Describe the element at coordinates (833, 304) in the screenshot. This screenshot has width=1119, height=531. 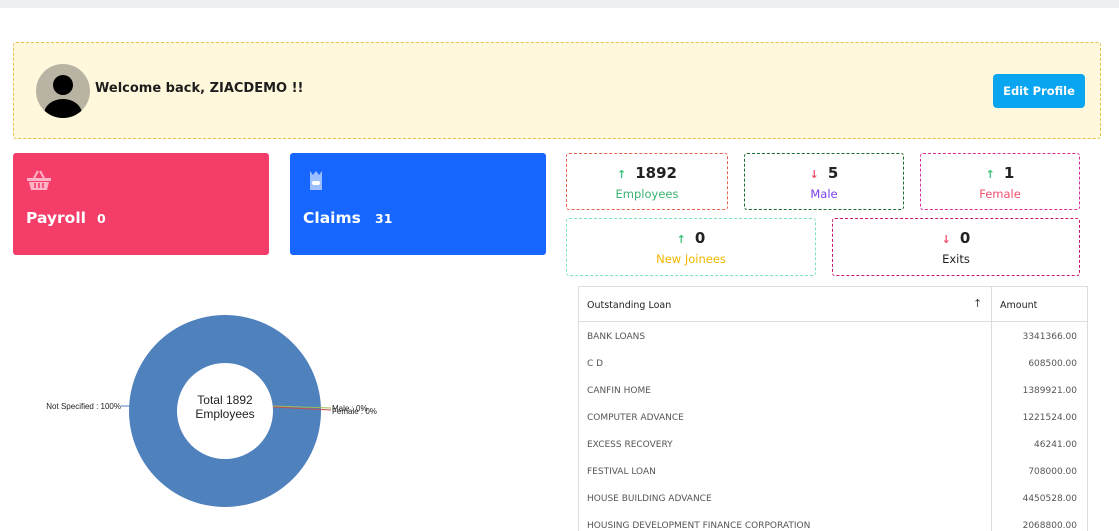
I see `table-header: Outstanding Loan ↑ Amount` at that location.